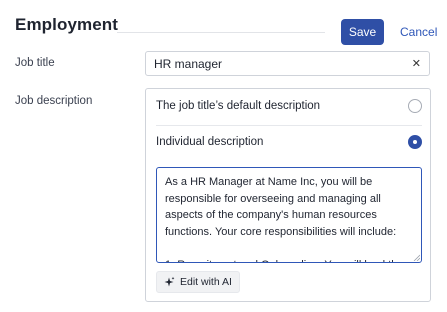  I want to click on page-title: Employment, so click(67, 24).